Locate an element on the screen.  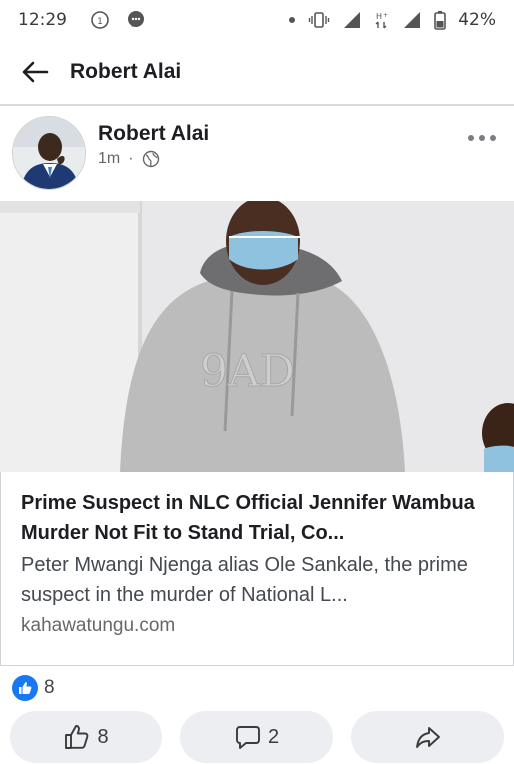
sim-icon: 1 is located at coordinates (100, 20).